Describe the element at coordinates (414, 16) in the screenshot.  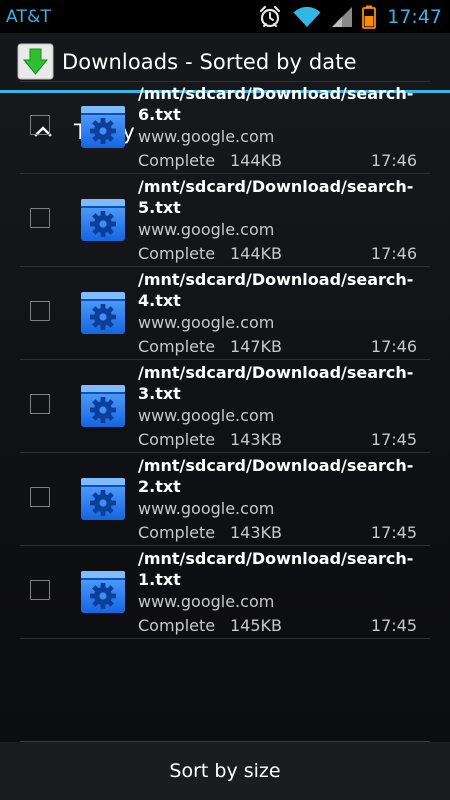
I see `status-clock: 17:47` at that location.